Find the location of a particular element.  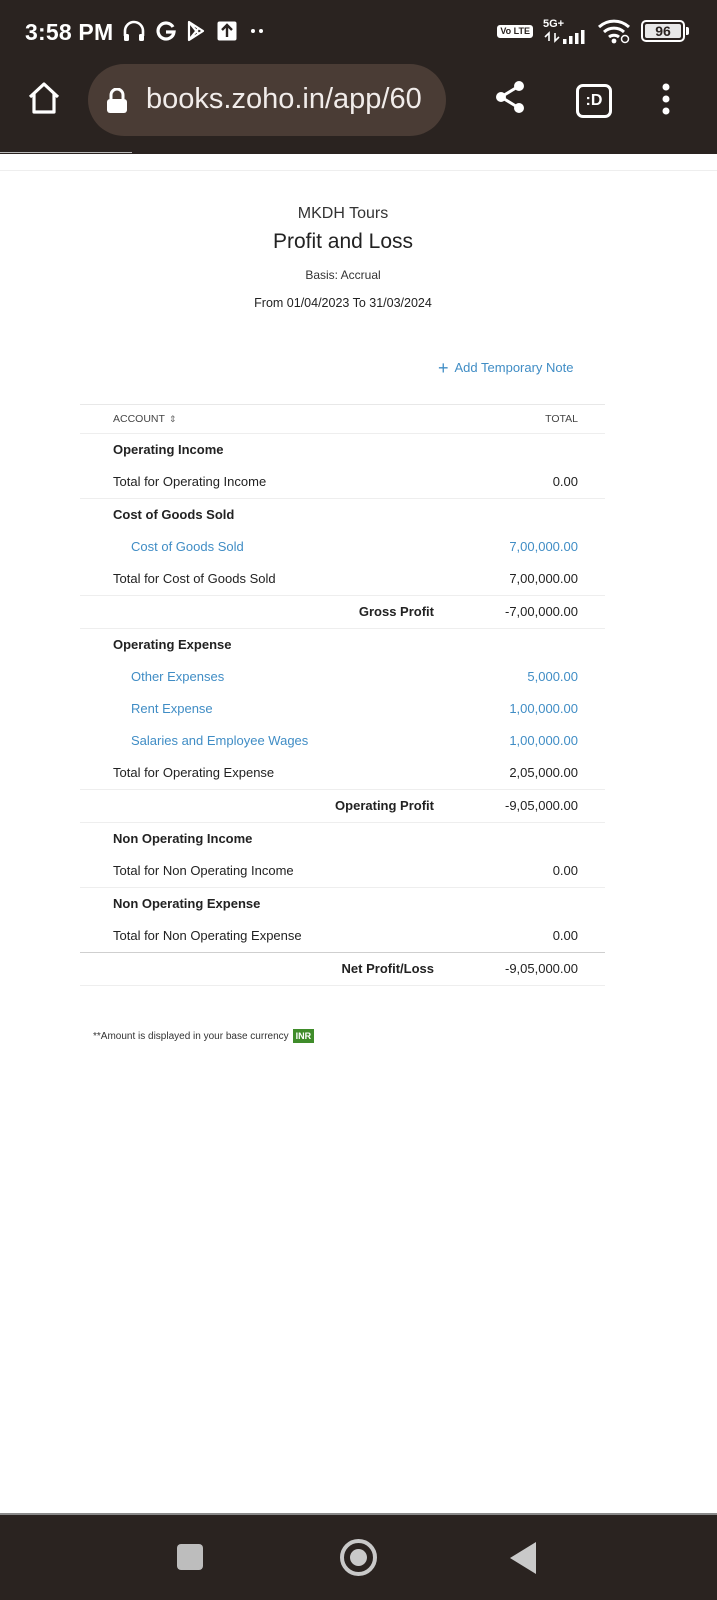

account-amount-link: 5,000.00 is located at coordinates (552, 676).